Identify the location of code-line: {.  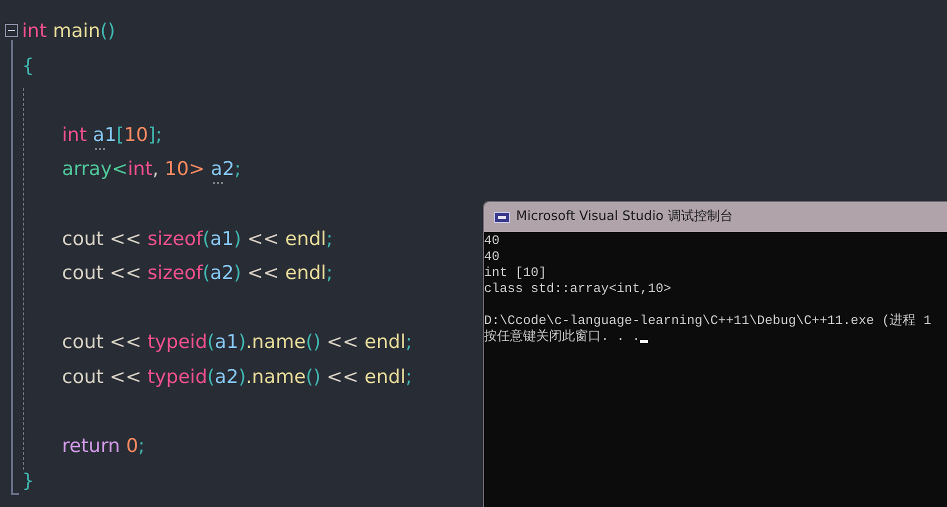
(28, 66).